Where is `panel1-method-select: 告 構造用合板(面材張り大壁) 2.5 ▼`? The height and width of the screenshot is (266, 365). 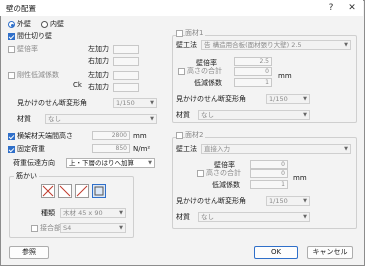 panel1-method-select: 告 構造用合板(面材張り大壁) 2.5 ▼ is located at coordinates (276, 45).